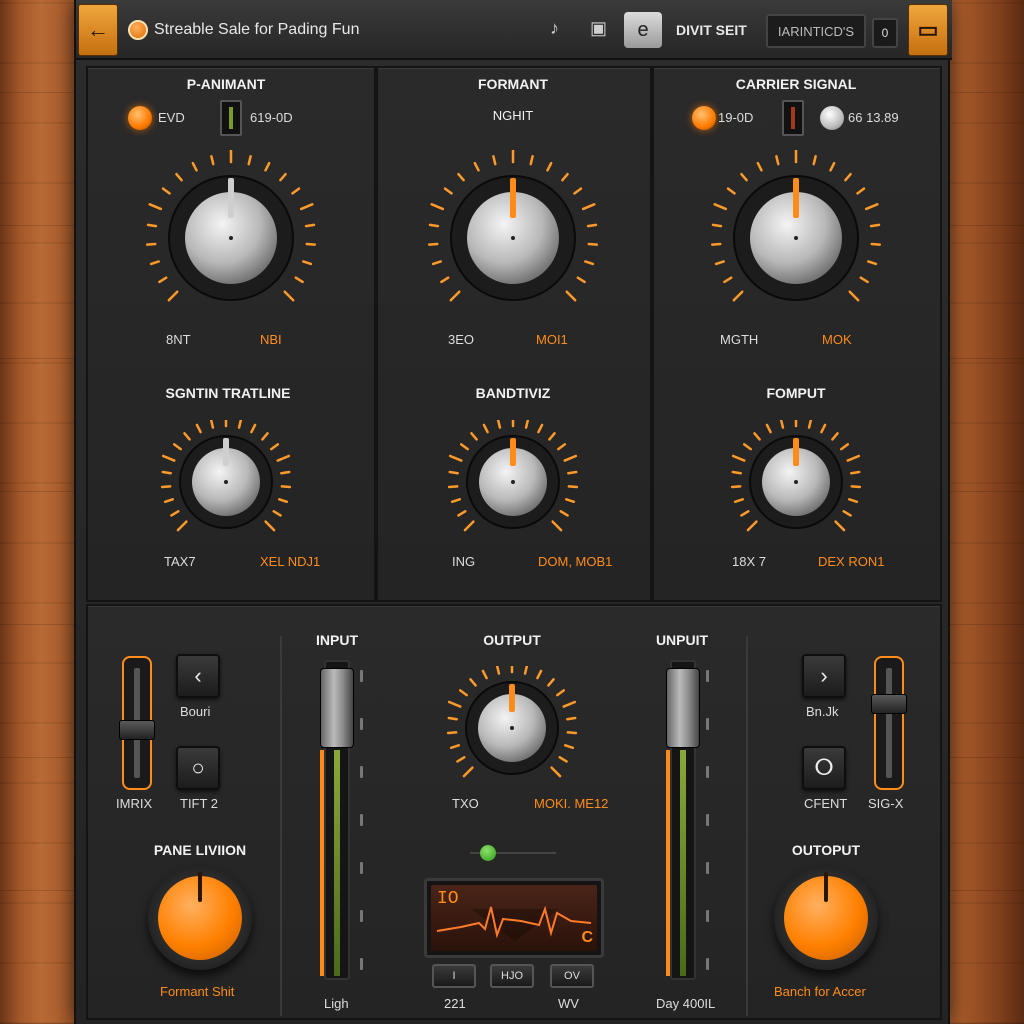 This screenshot has width=1024, height=1024. What do you see at coordinates (826, 850) in the screenshot?
I see `knob-title: OUTOPUT` at bounding box center [826, 850].